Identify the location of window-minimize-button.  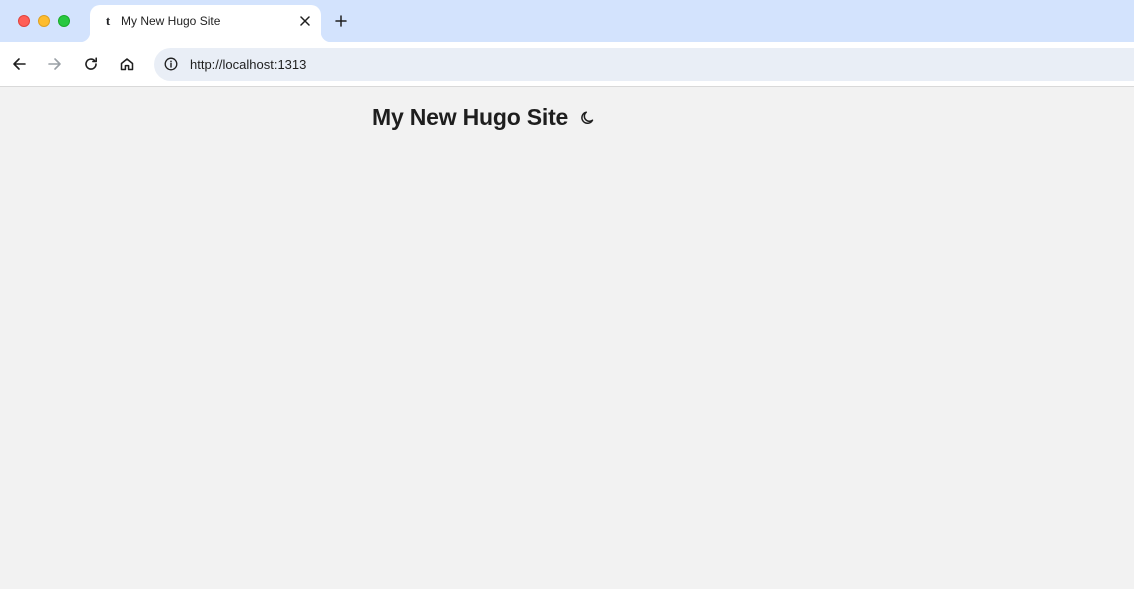
(44, 21).